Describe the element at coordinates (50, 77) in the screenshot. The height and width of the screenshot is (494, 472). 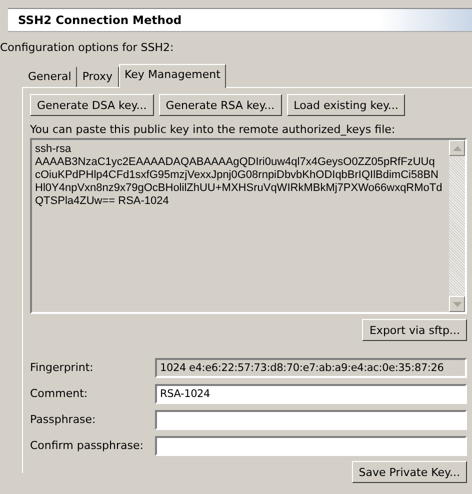
I see `tab: General` at that location.